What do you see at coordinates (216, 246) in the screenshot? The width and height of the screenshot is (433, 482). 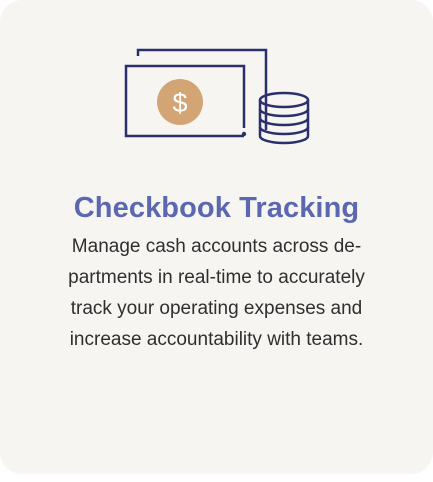 I see `description-line: Manage cash accounts across de-` at bounding box center [216, 246].